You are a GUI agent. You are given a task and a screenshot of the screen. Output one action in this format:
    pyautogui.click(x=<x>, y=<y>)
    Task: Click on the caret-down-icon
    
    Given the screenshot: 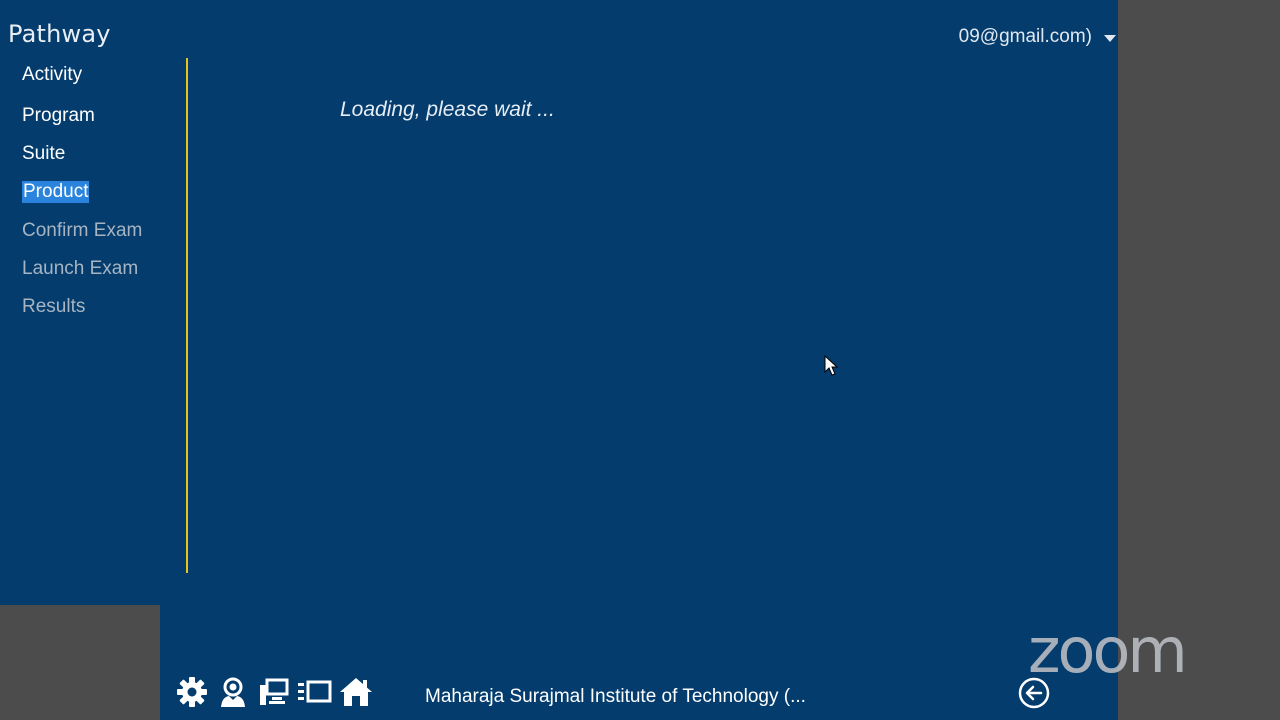 What is the action you would take?
    pyautogui.click(x=1110, y=38)
    